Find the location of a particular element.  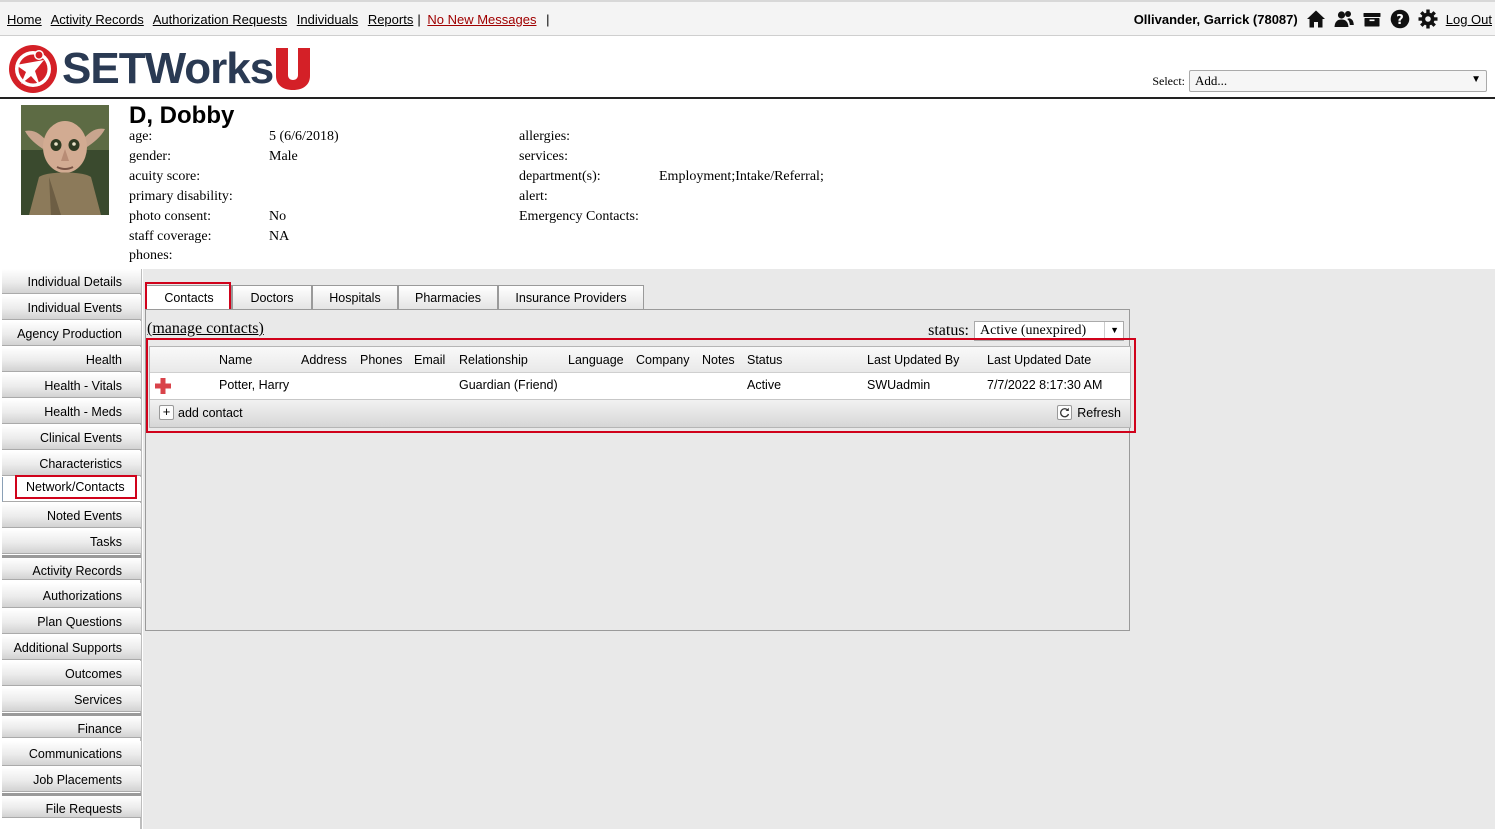

home-icon is located at coordinates (1316, 19).